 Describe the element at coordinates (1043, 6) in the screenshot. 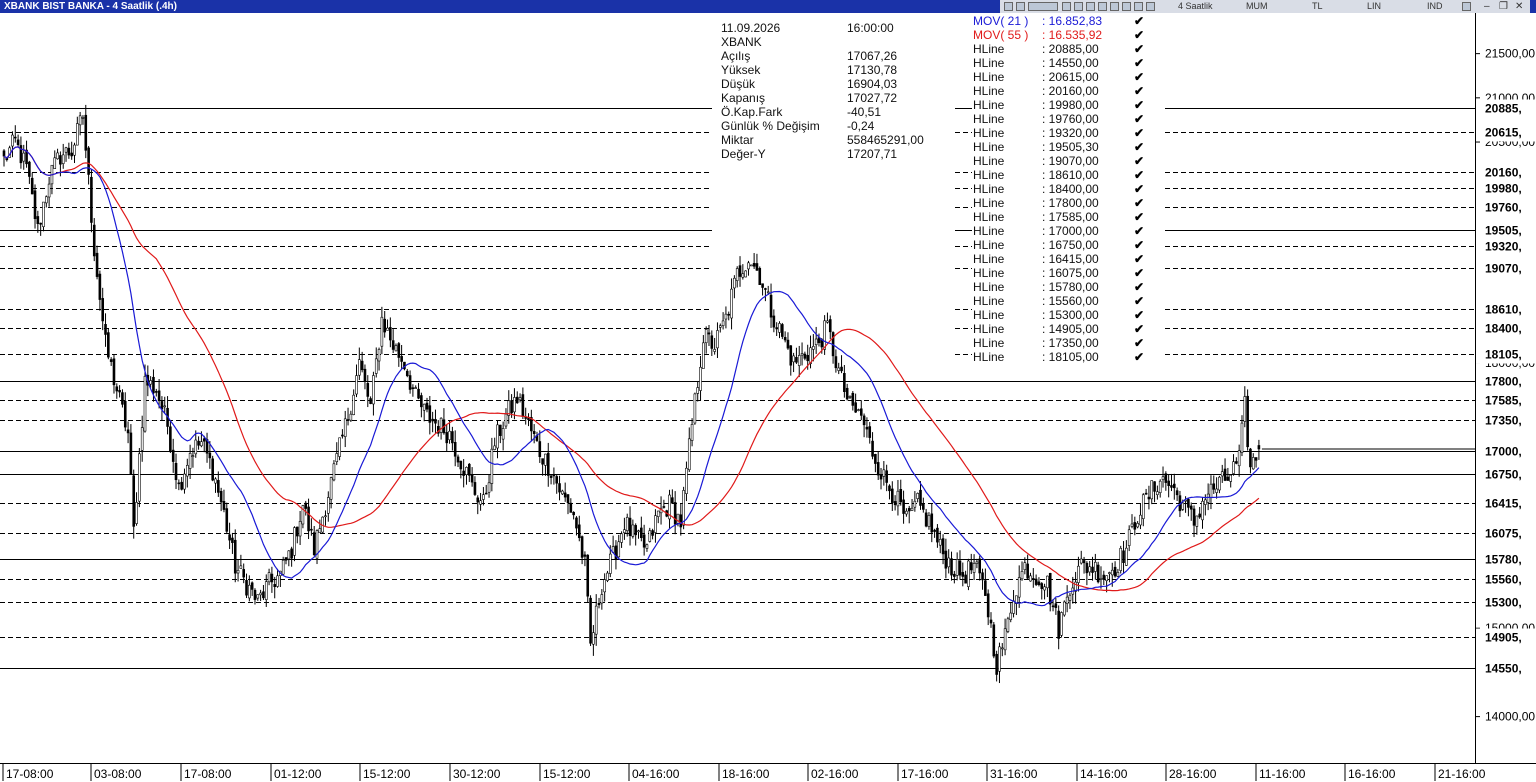

I see `toolbar-format-icon` at that location.